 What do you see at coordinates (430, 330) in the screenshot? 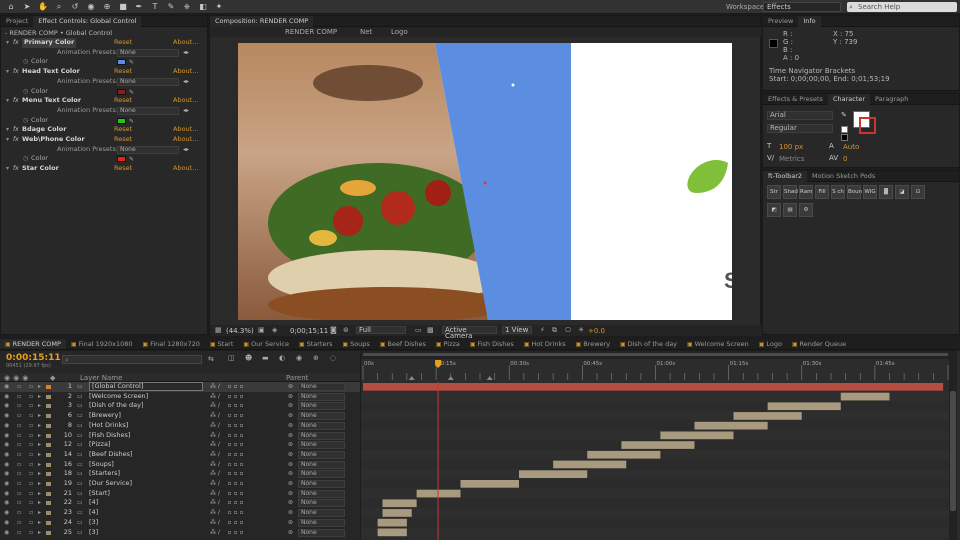
I see `transparency-grid-icon: ▩` at bounding box center [430, 330].